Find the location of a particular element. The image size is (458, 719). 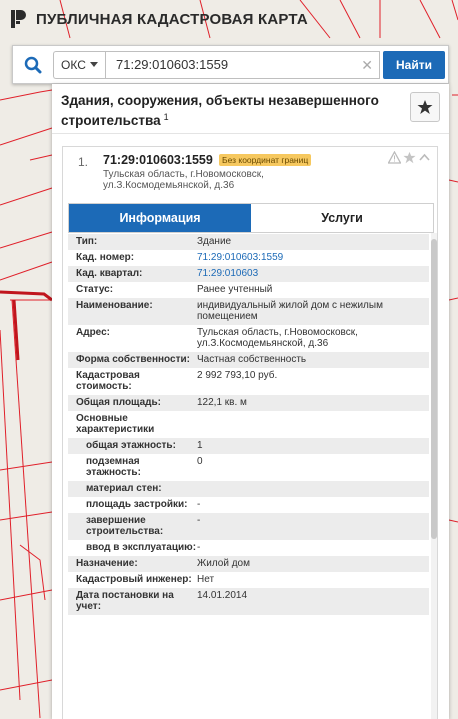

row-key: завершение строительства: is located at coordinates (125, 526).